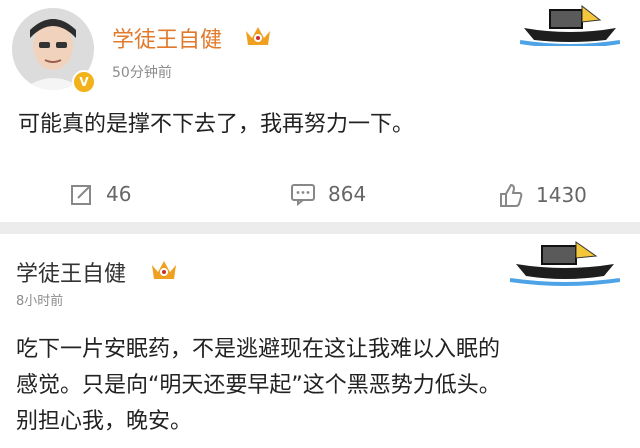 This screenshot has height=448, width=640. What do you see at coordinates (84, 82) in the screenshot?
I see `verified-icon: V` at bounding box center [84, 82].